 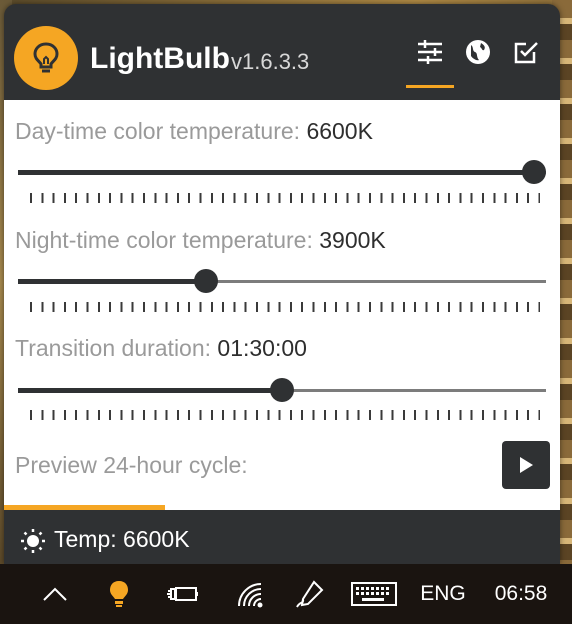 What do you see at coordinates (33, 541) in the screenshot?
I see `sun-icon` at bounding box center [33, 541].